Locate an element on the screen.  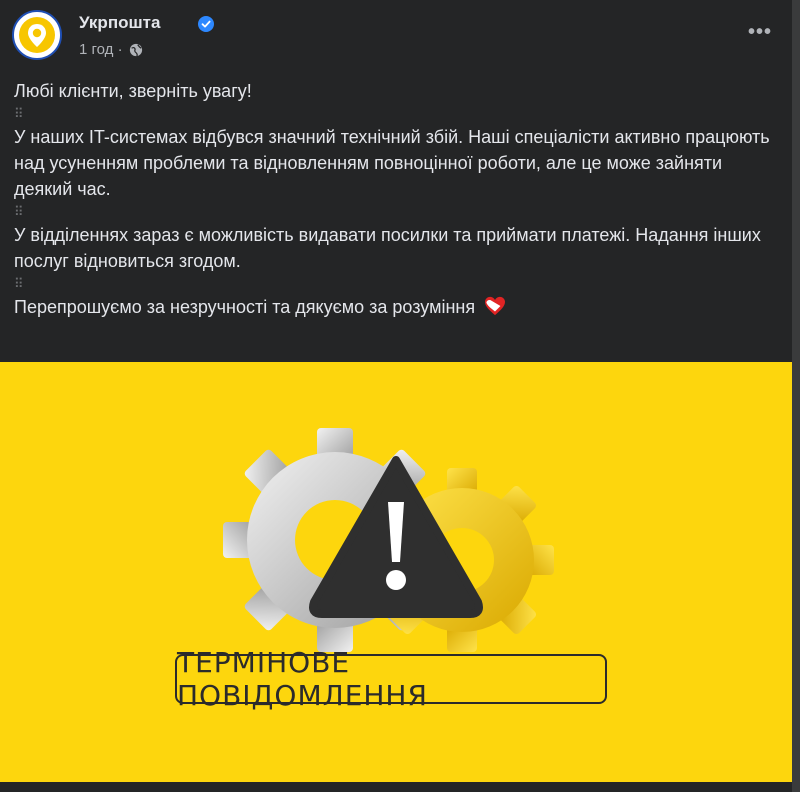
ukrposhta-logo-icon is located at coordinates (37, 35).